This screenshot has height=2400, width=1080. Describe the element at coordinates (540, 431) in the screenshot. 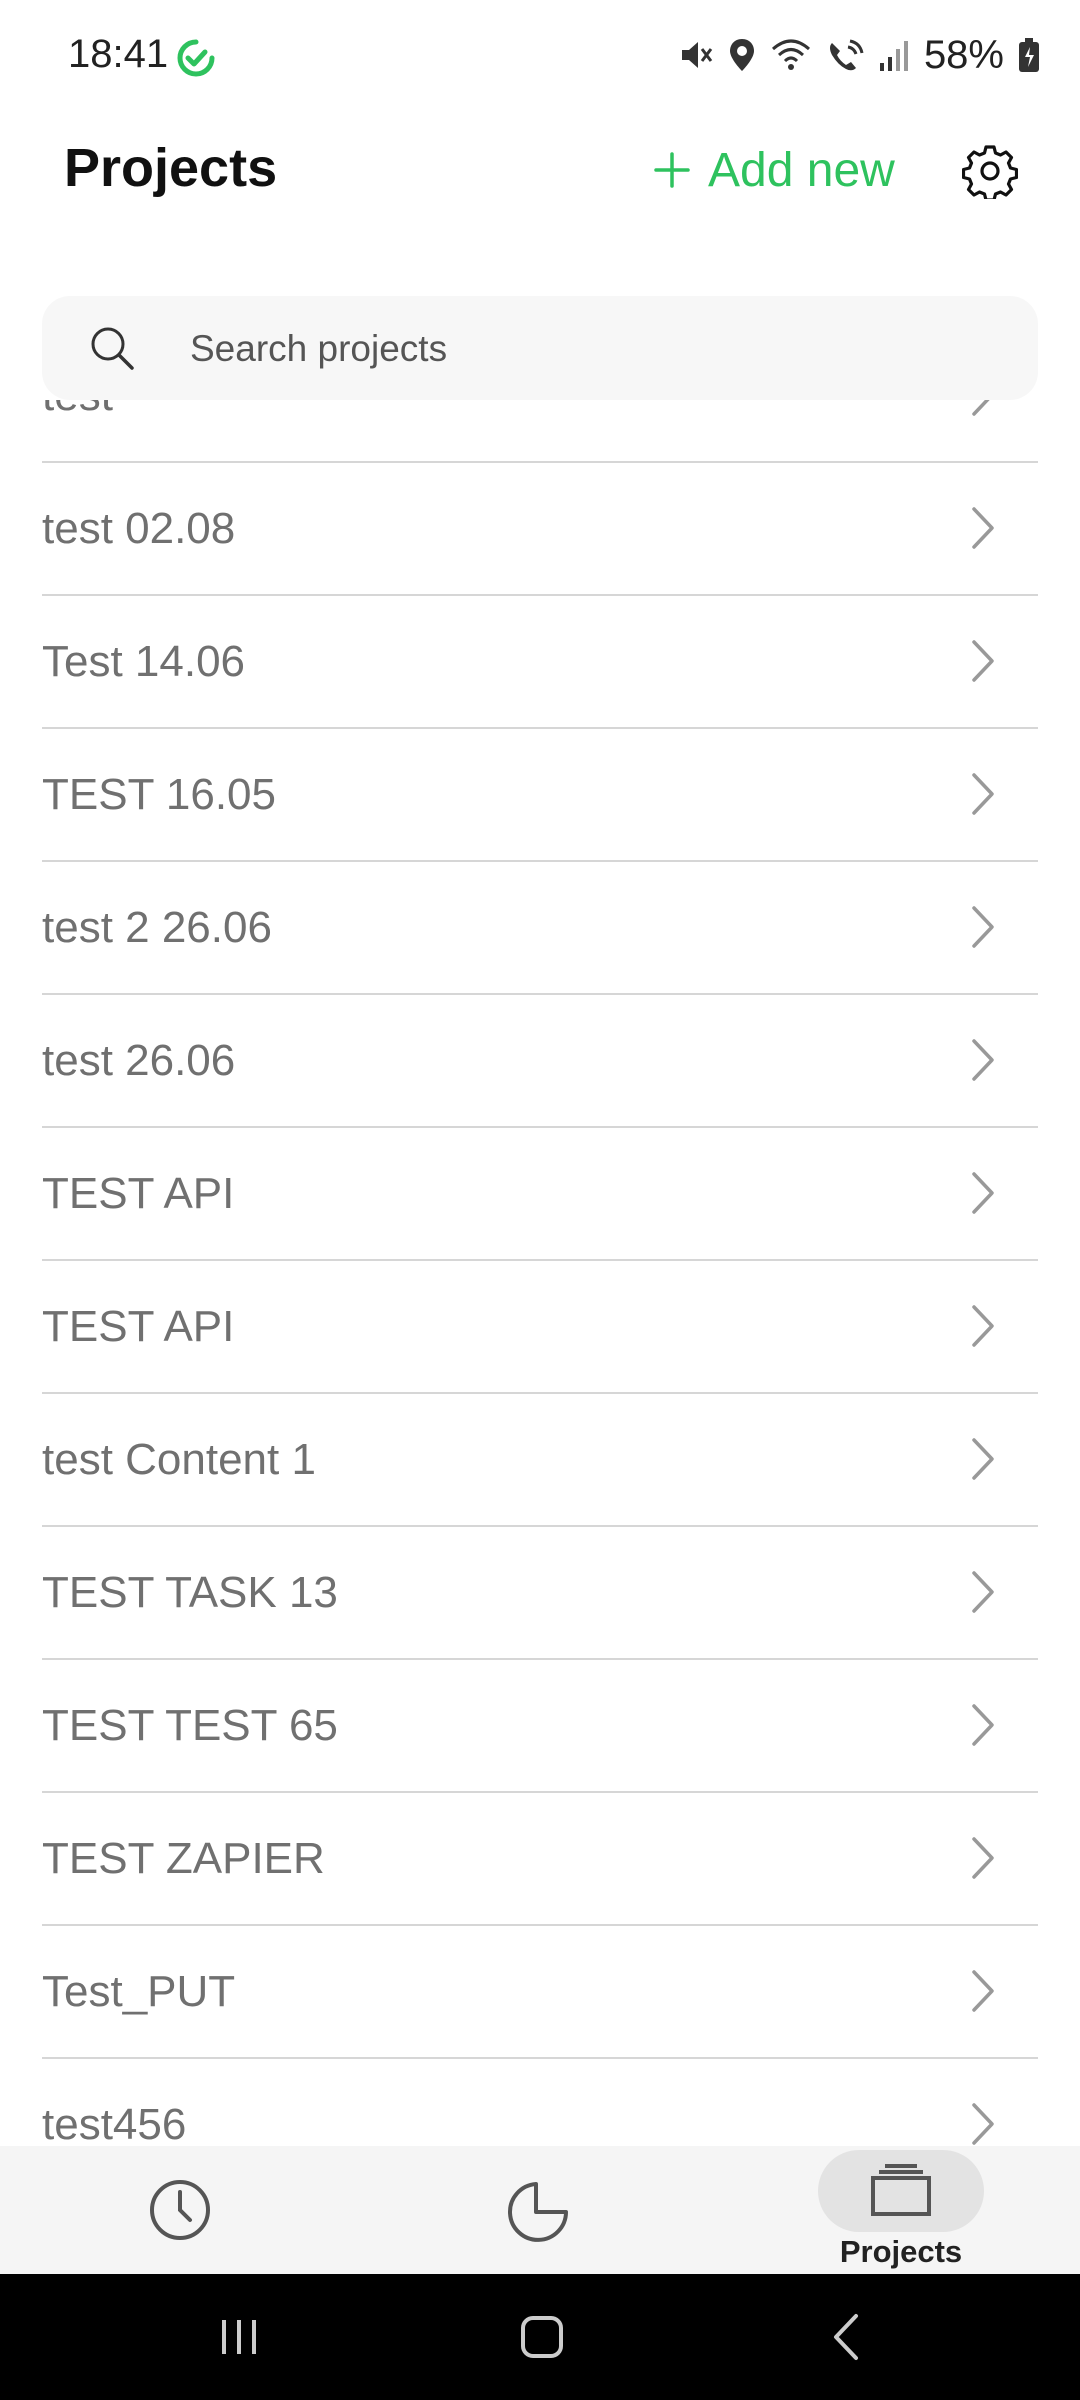

I see `project-list-item: test` at that location.